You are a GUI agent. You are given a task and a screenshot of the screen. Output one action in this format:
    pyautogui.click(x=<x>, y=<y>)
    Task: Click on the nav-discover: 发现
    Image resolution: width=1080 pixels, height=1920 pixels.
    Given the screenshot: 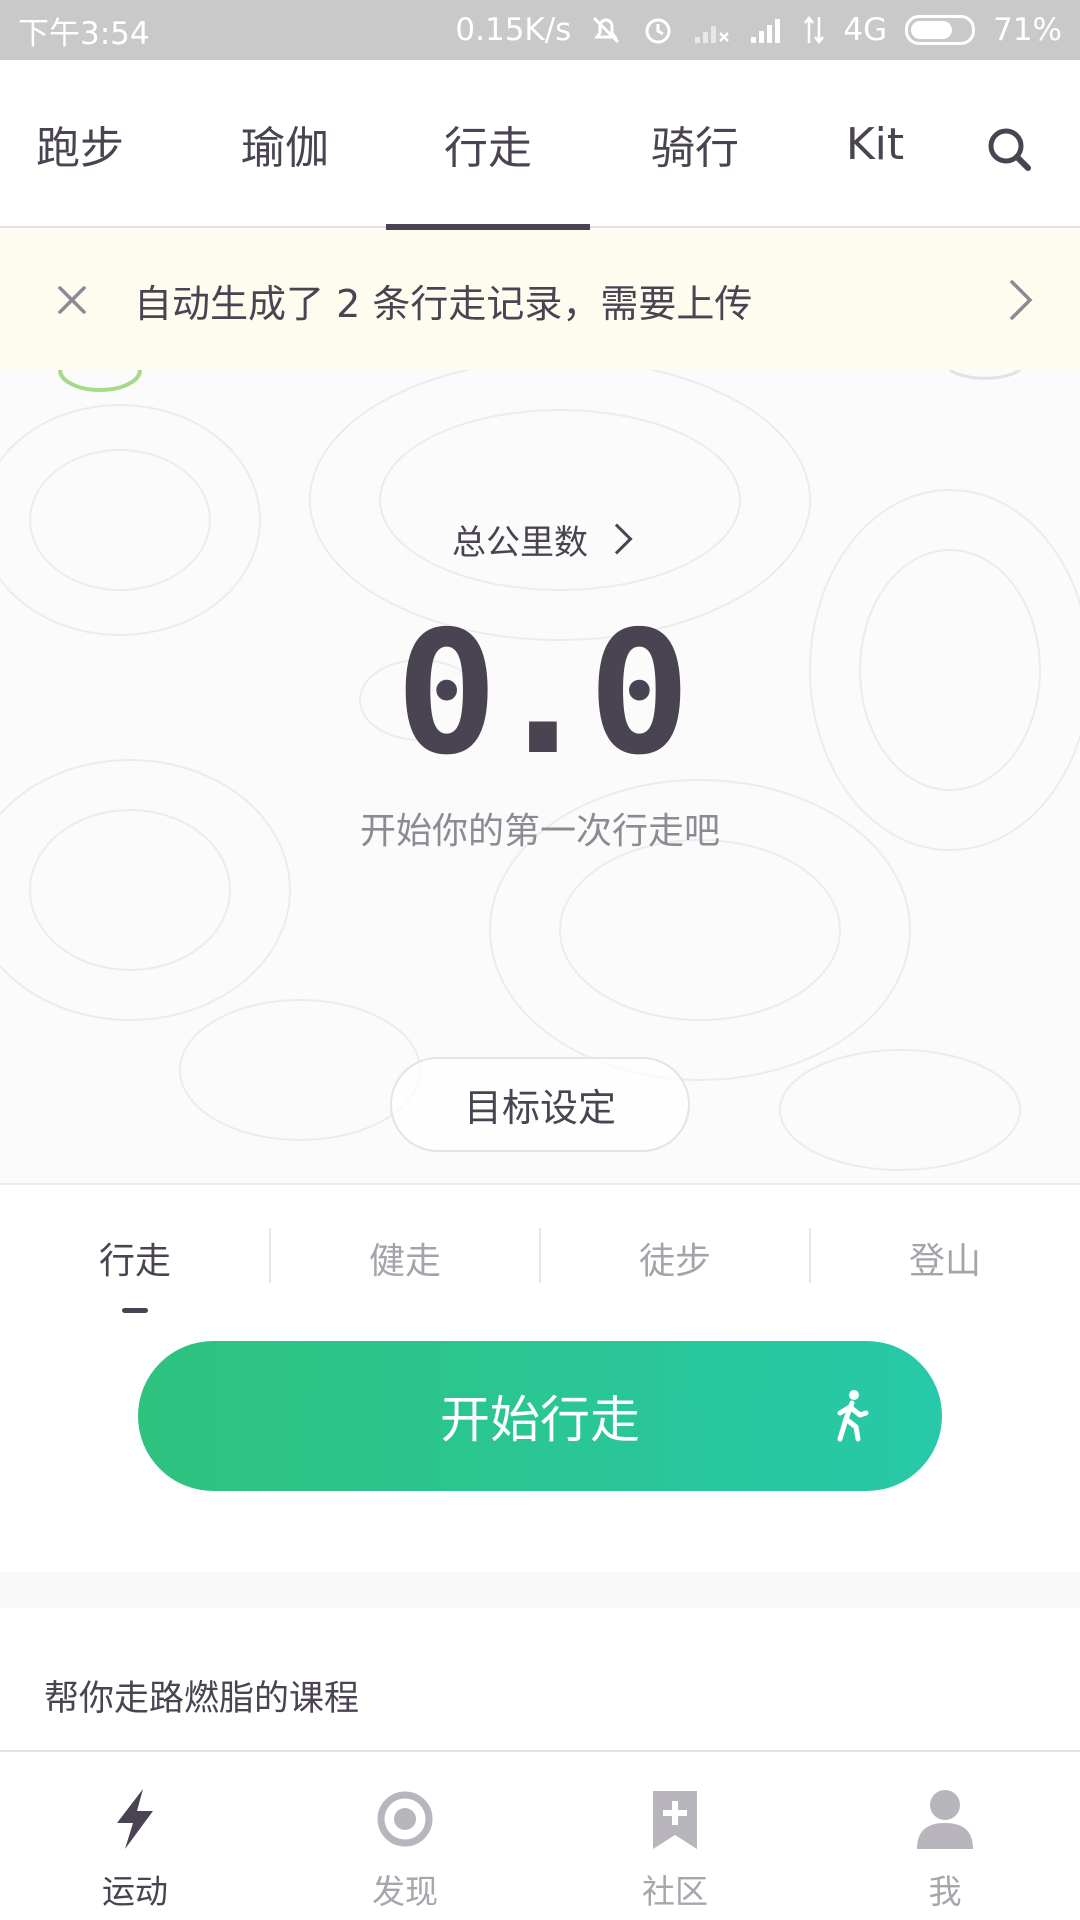 What is the action you would take?
    pyautogui.click(x=405, y=1836)
    